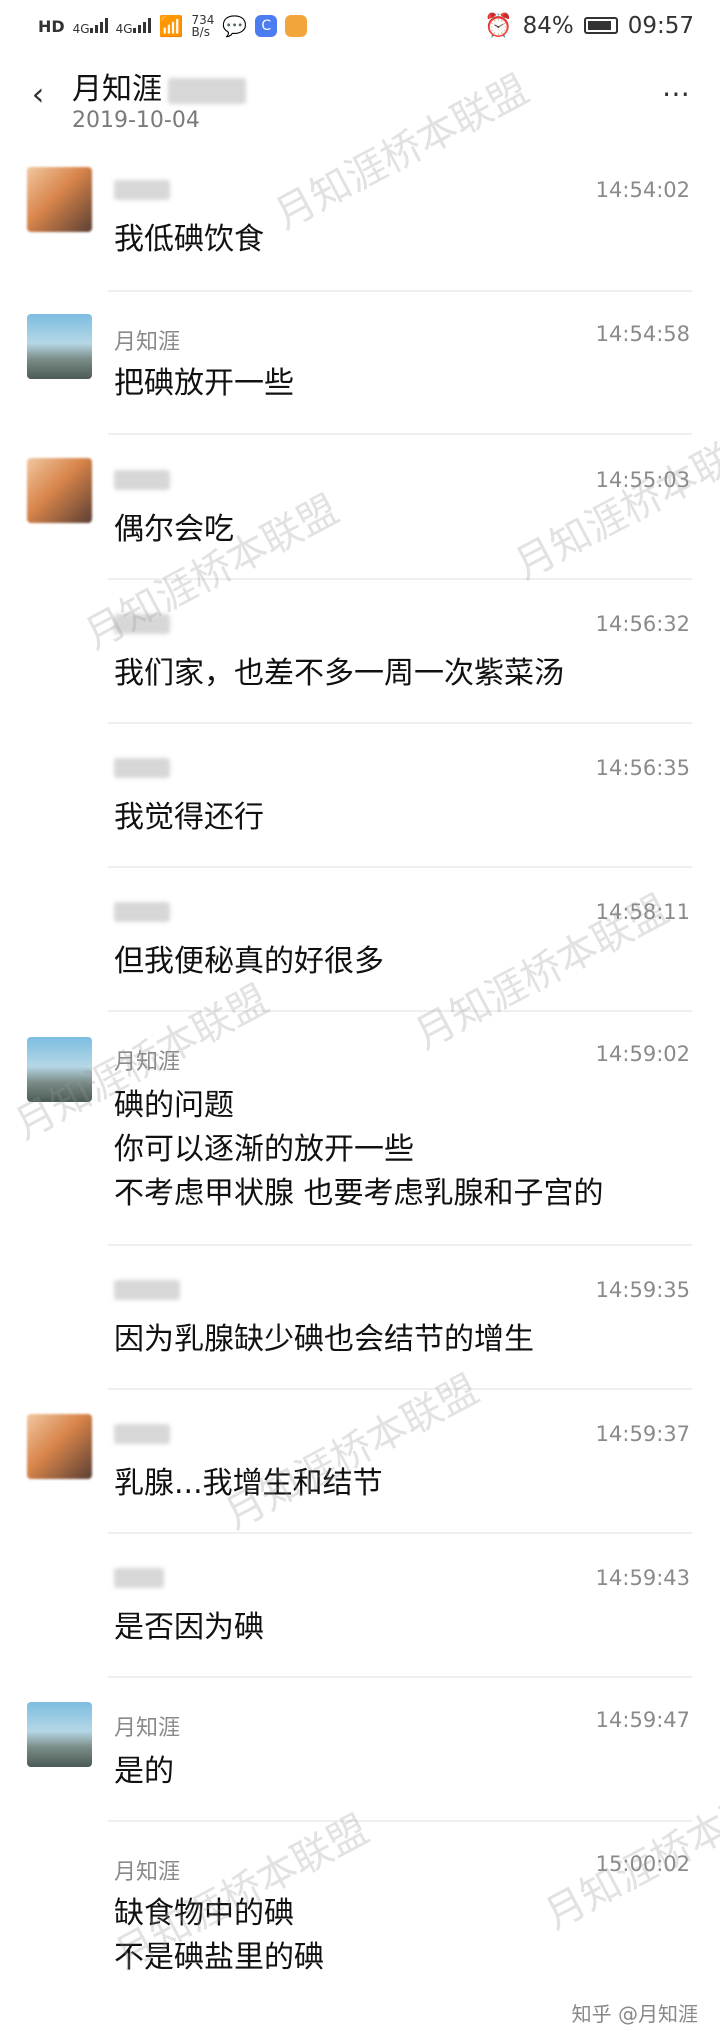  What do you see at coordinates (642, 1864) in the screenshot?
I see `message-time: 15:00:02` at bounding box center [642, 1864].